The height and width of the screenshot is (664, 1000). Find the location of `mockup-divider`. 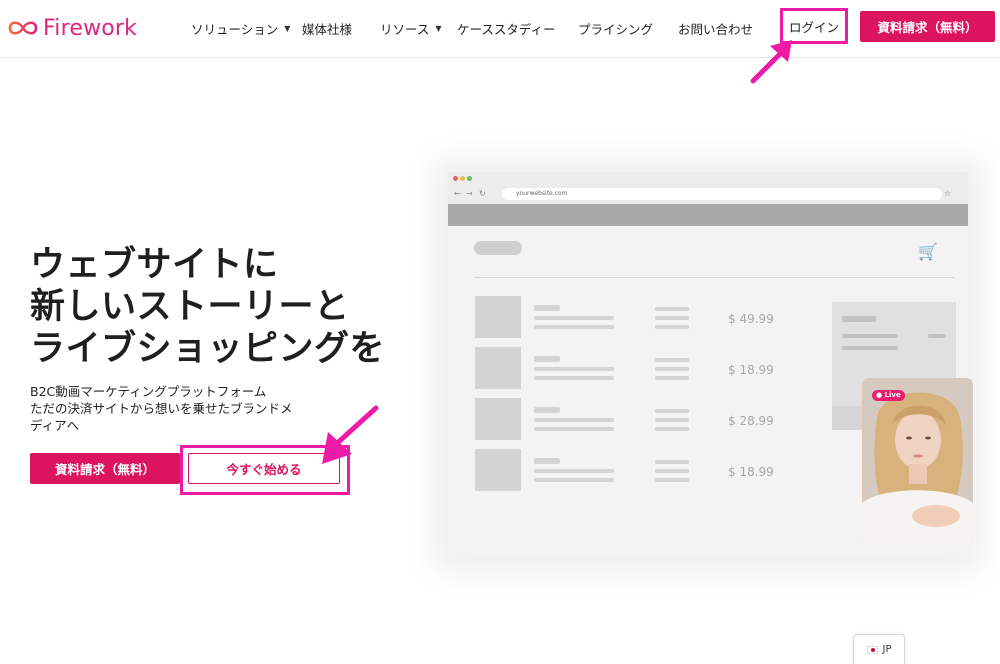

mockup-divider is located at coordinates (714, 277).